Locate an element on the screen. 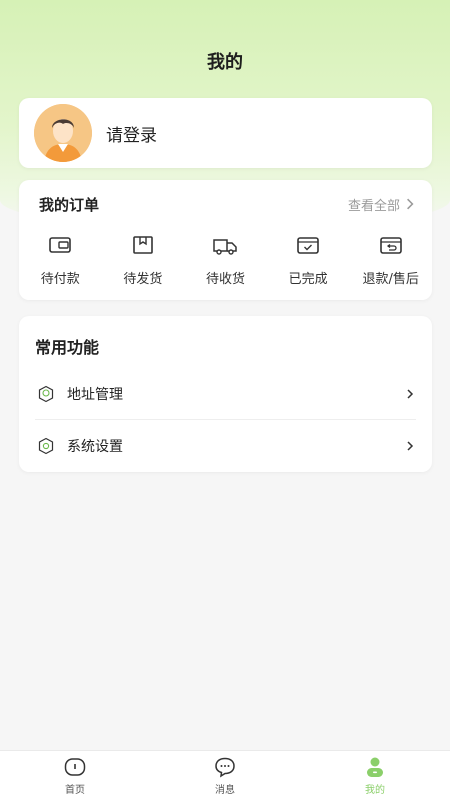 The height and width of the screenshot is (800, 450). functions-title: 常用功能 is located at coordinates (67, 347).